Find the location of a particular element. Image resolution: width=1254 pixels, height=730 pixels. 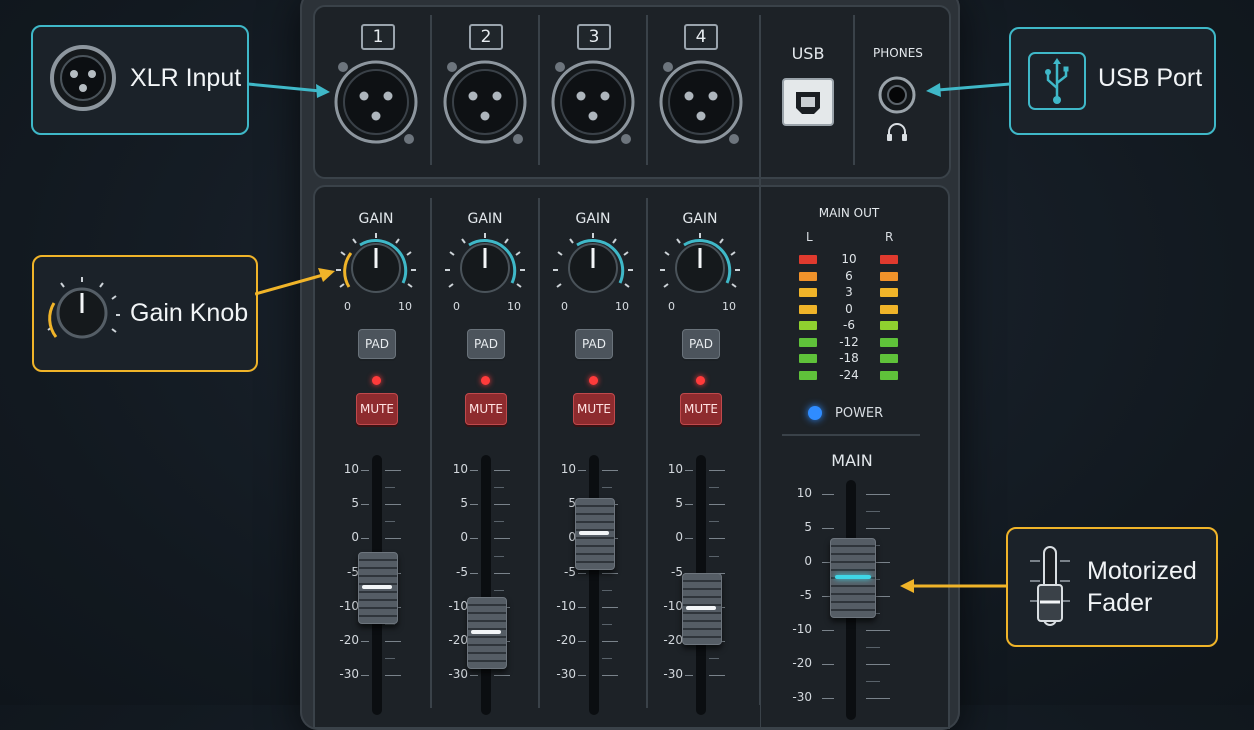

meter-level-label: 10 is located at coordinates (849, 259).